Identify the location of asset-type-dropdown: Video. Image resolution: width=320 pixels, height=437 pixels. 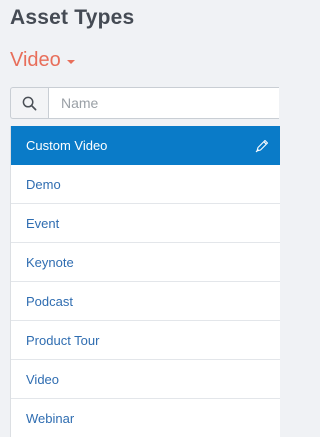
(42, 60).